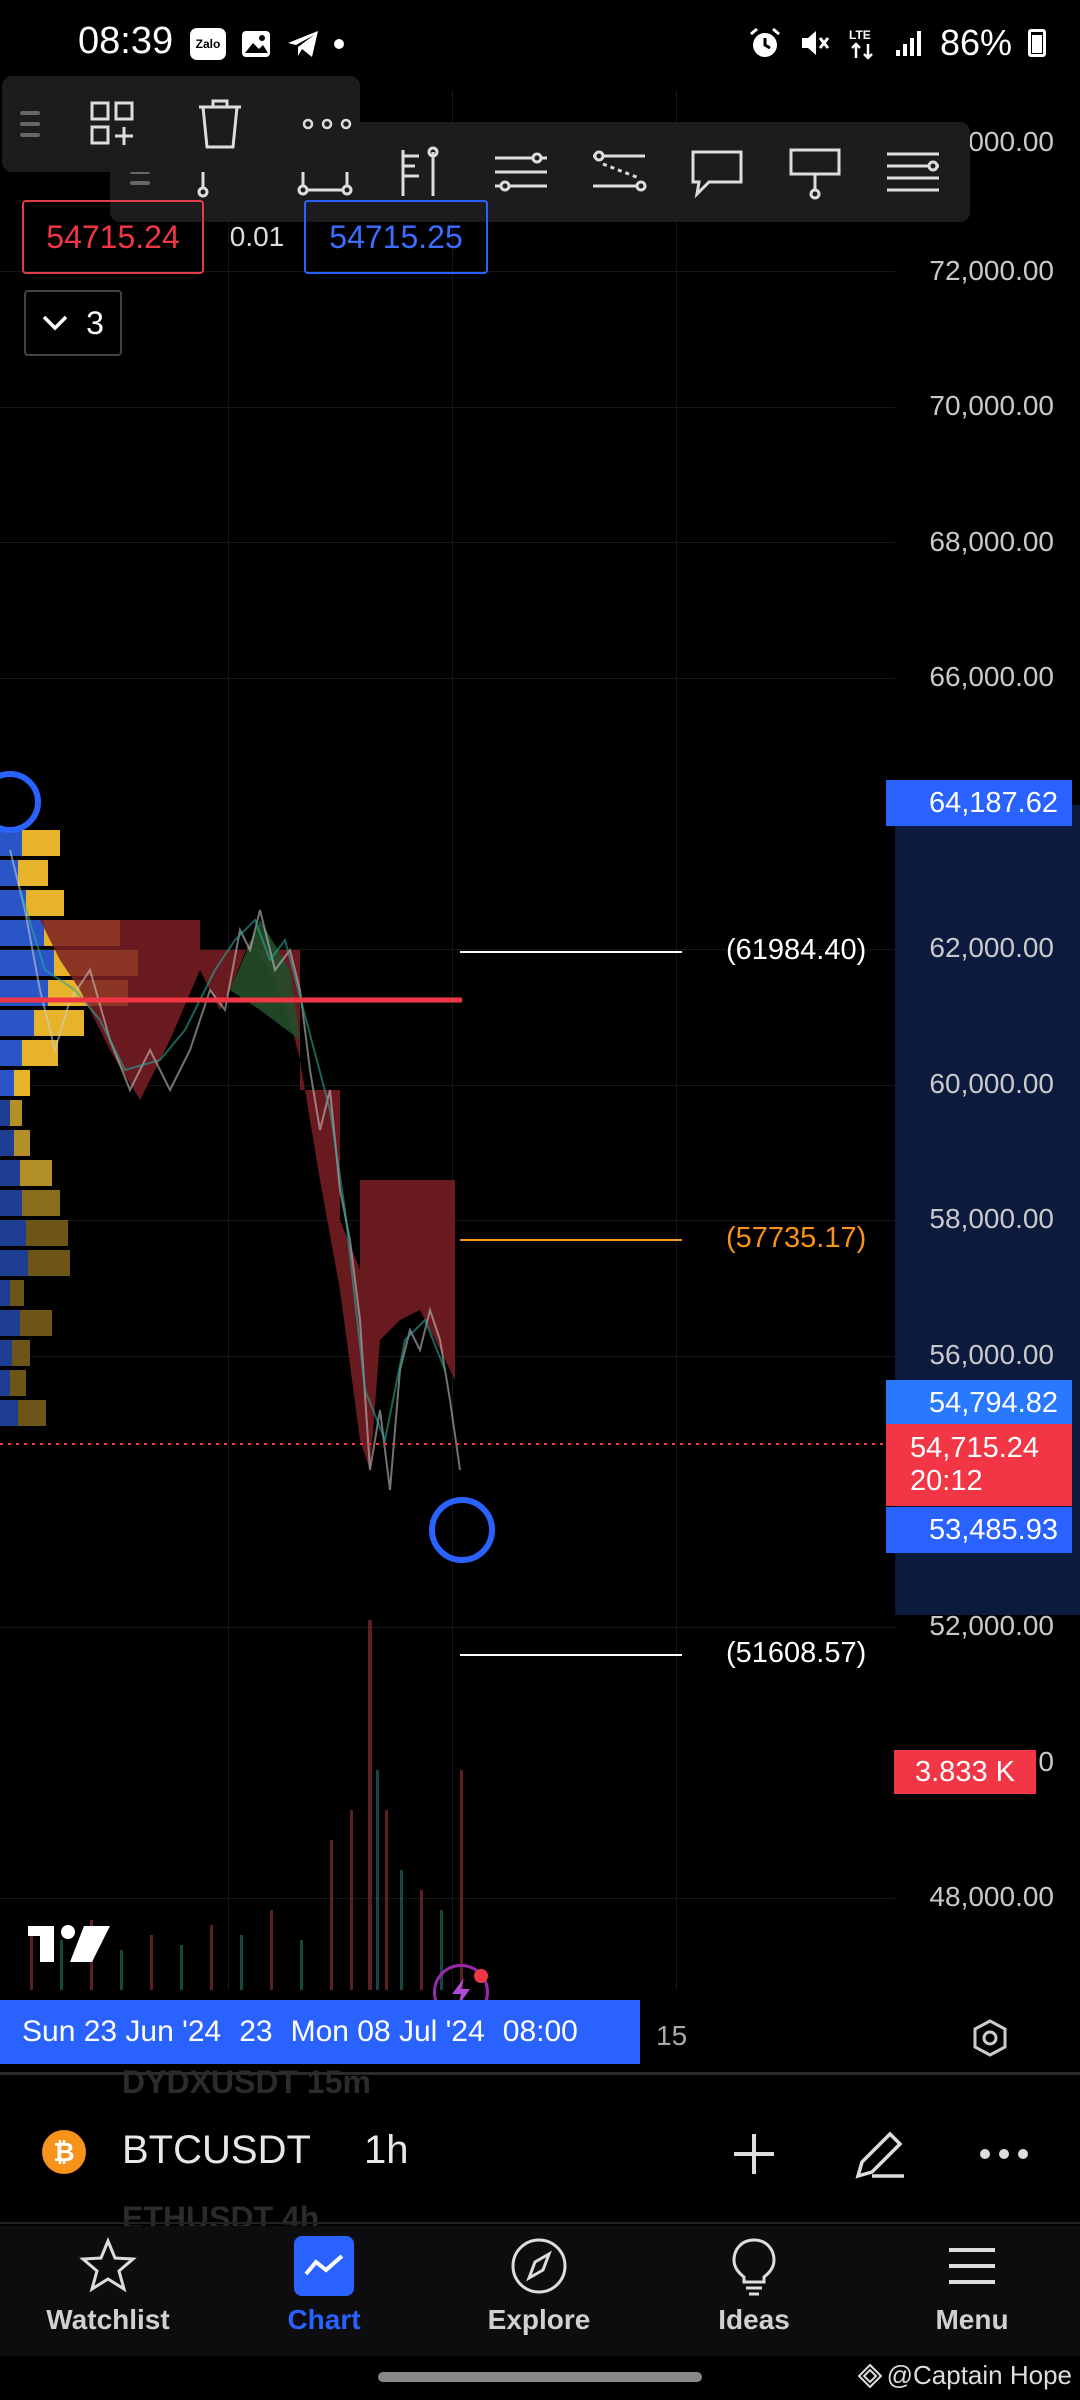 This screenshot has height=2400, width=1080. What do you see at coordinates (126, 41) in the screenshot?
I see `status-time: 08:39` at bounding box center [126, 41].